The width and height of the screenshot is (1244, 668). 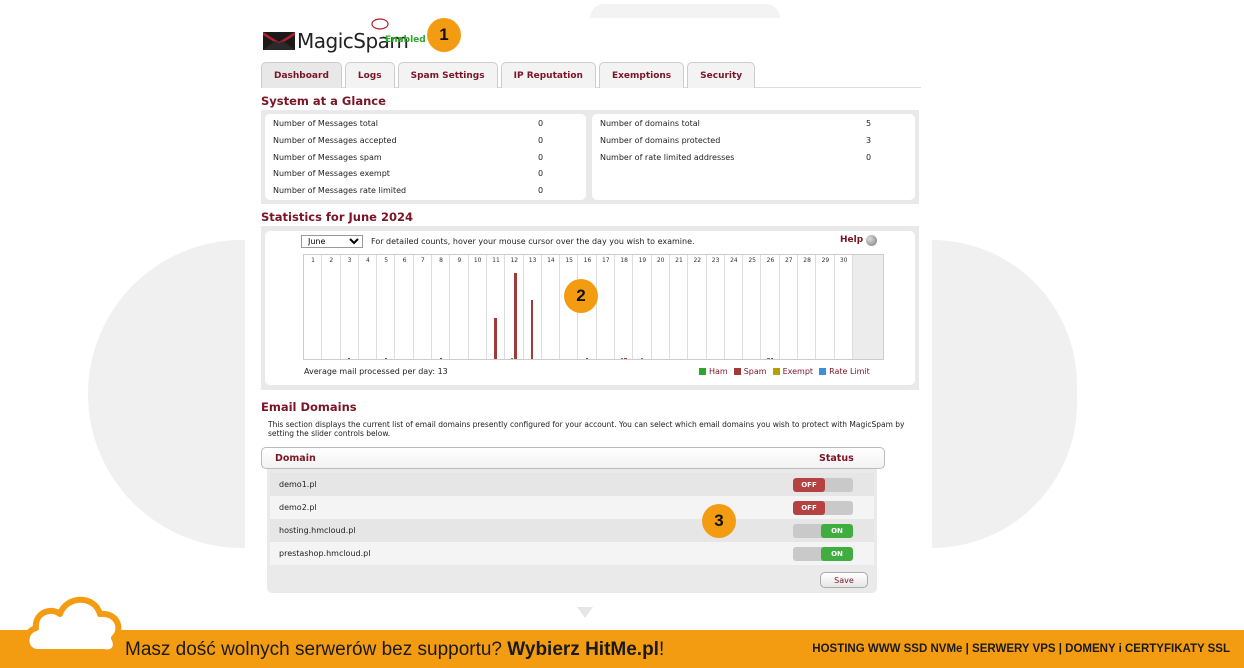 I want to click on stat-label: Number of Messages rate limited, so click(x=340, y=190).